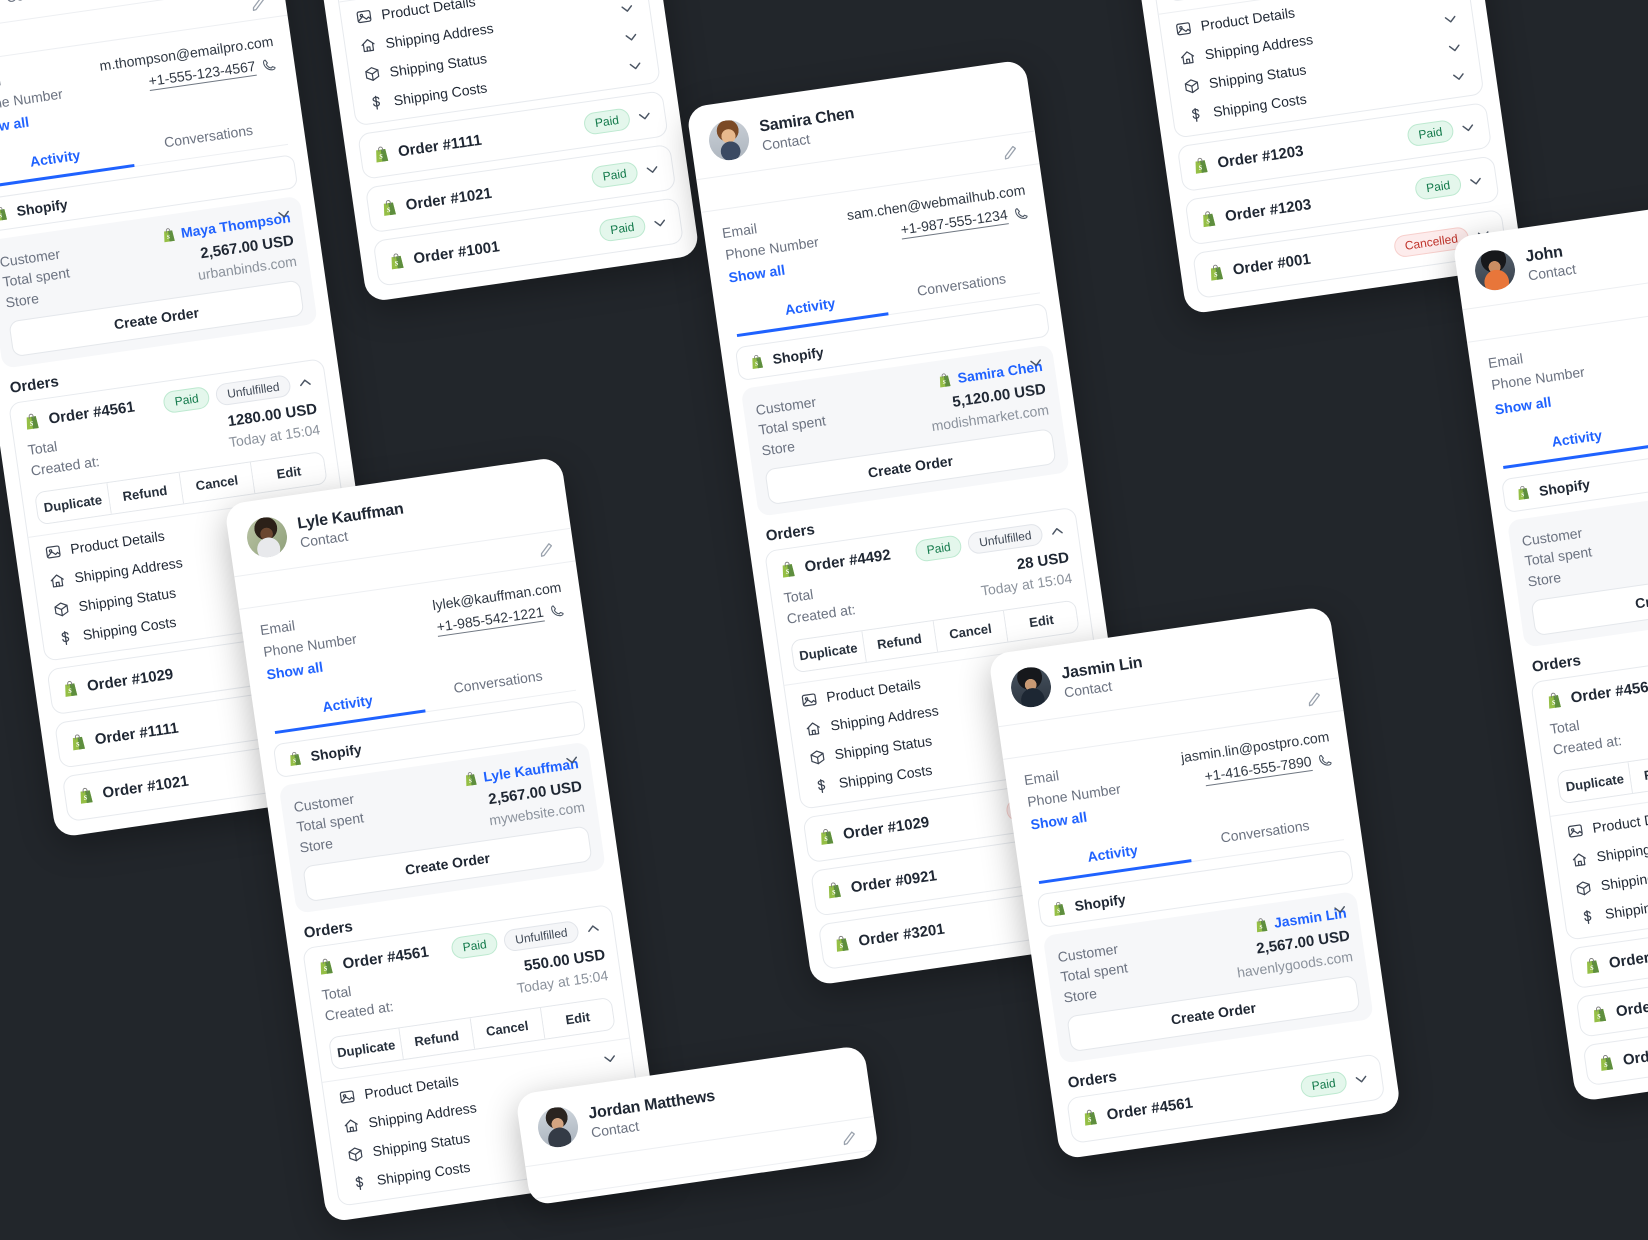 The image size is (1648, 1240). What do you see at coordinates (1634, 1054) in the screenshot?
I see `order-id: Order #1204` at bounding box center [1634, 1054].